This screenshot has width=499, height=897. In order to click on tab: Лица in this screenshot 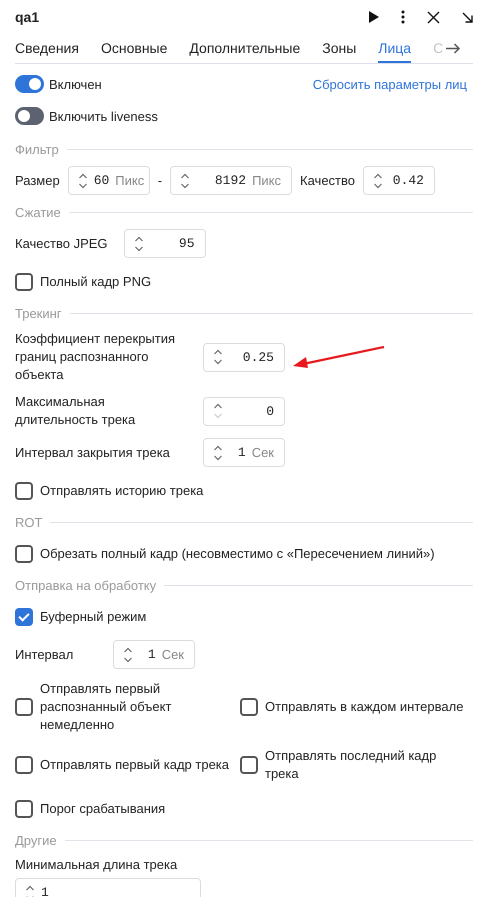, I will do `click(395, 48)`.